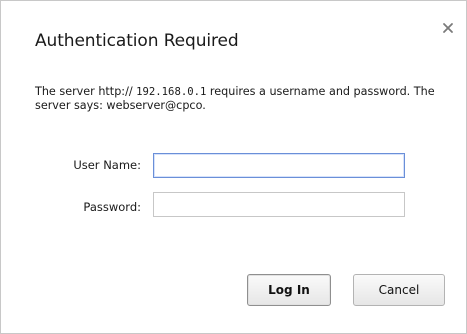 This screenshot has height=334, width=467. Describe the element at coordinates (86, 91) in the screenshot. I see `message-part1: The server http://` at that location.